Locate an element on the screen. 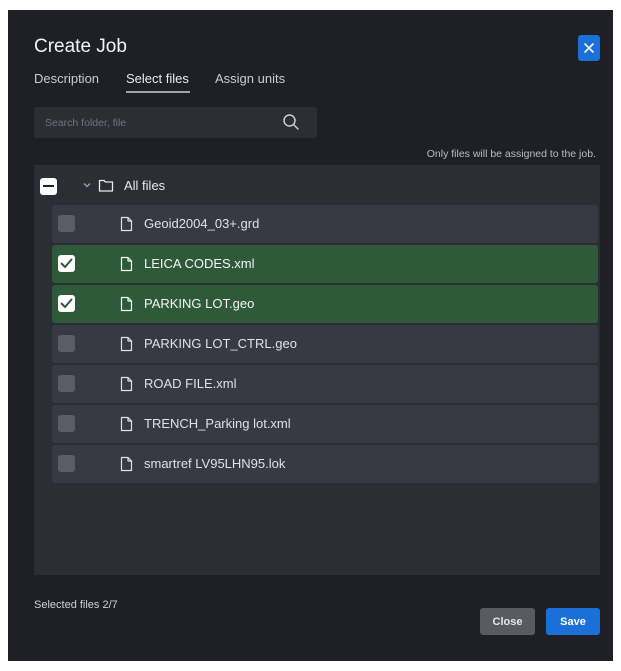 Image resolution: width=621 pixels, height=671 pixels. file-row: LEICA CODES.xml is located at coordinates (325, 264).